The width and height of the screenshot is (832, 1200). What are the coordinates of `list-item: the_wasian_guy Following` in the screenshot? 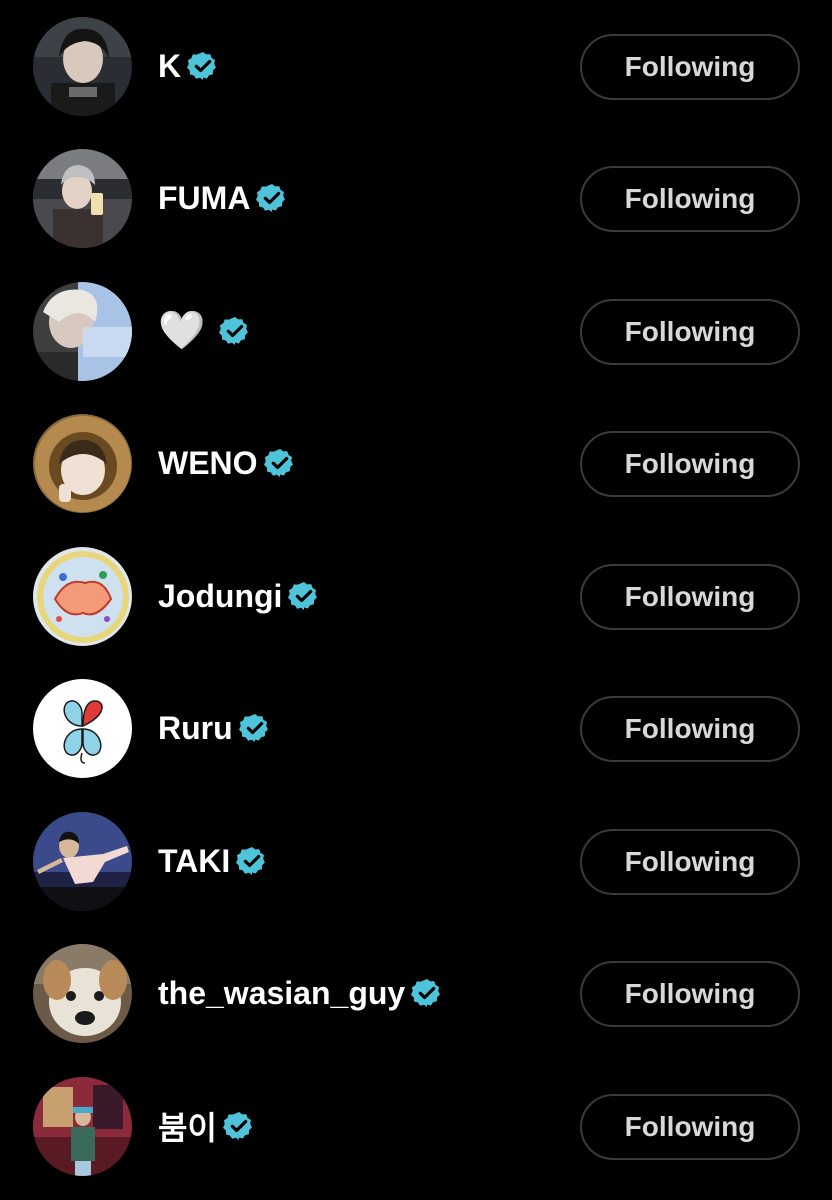 It's located at (416, 993).